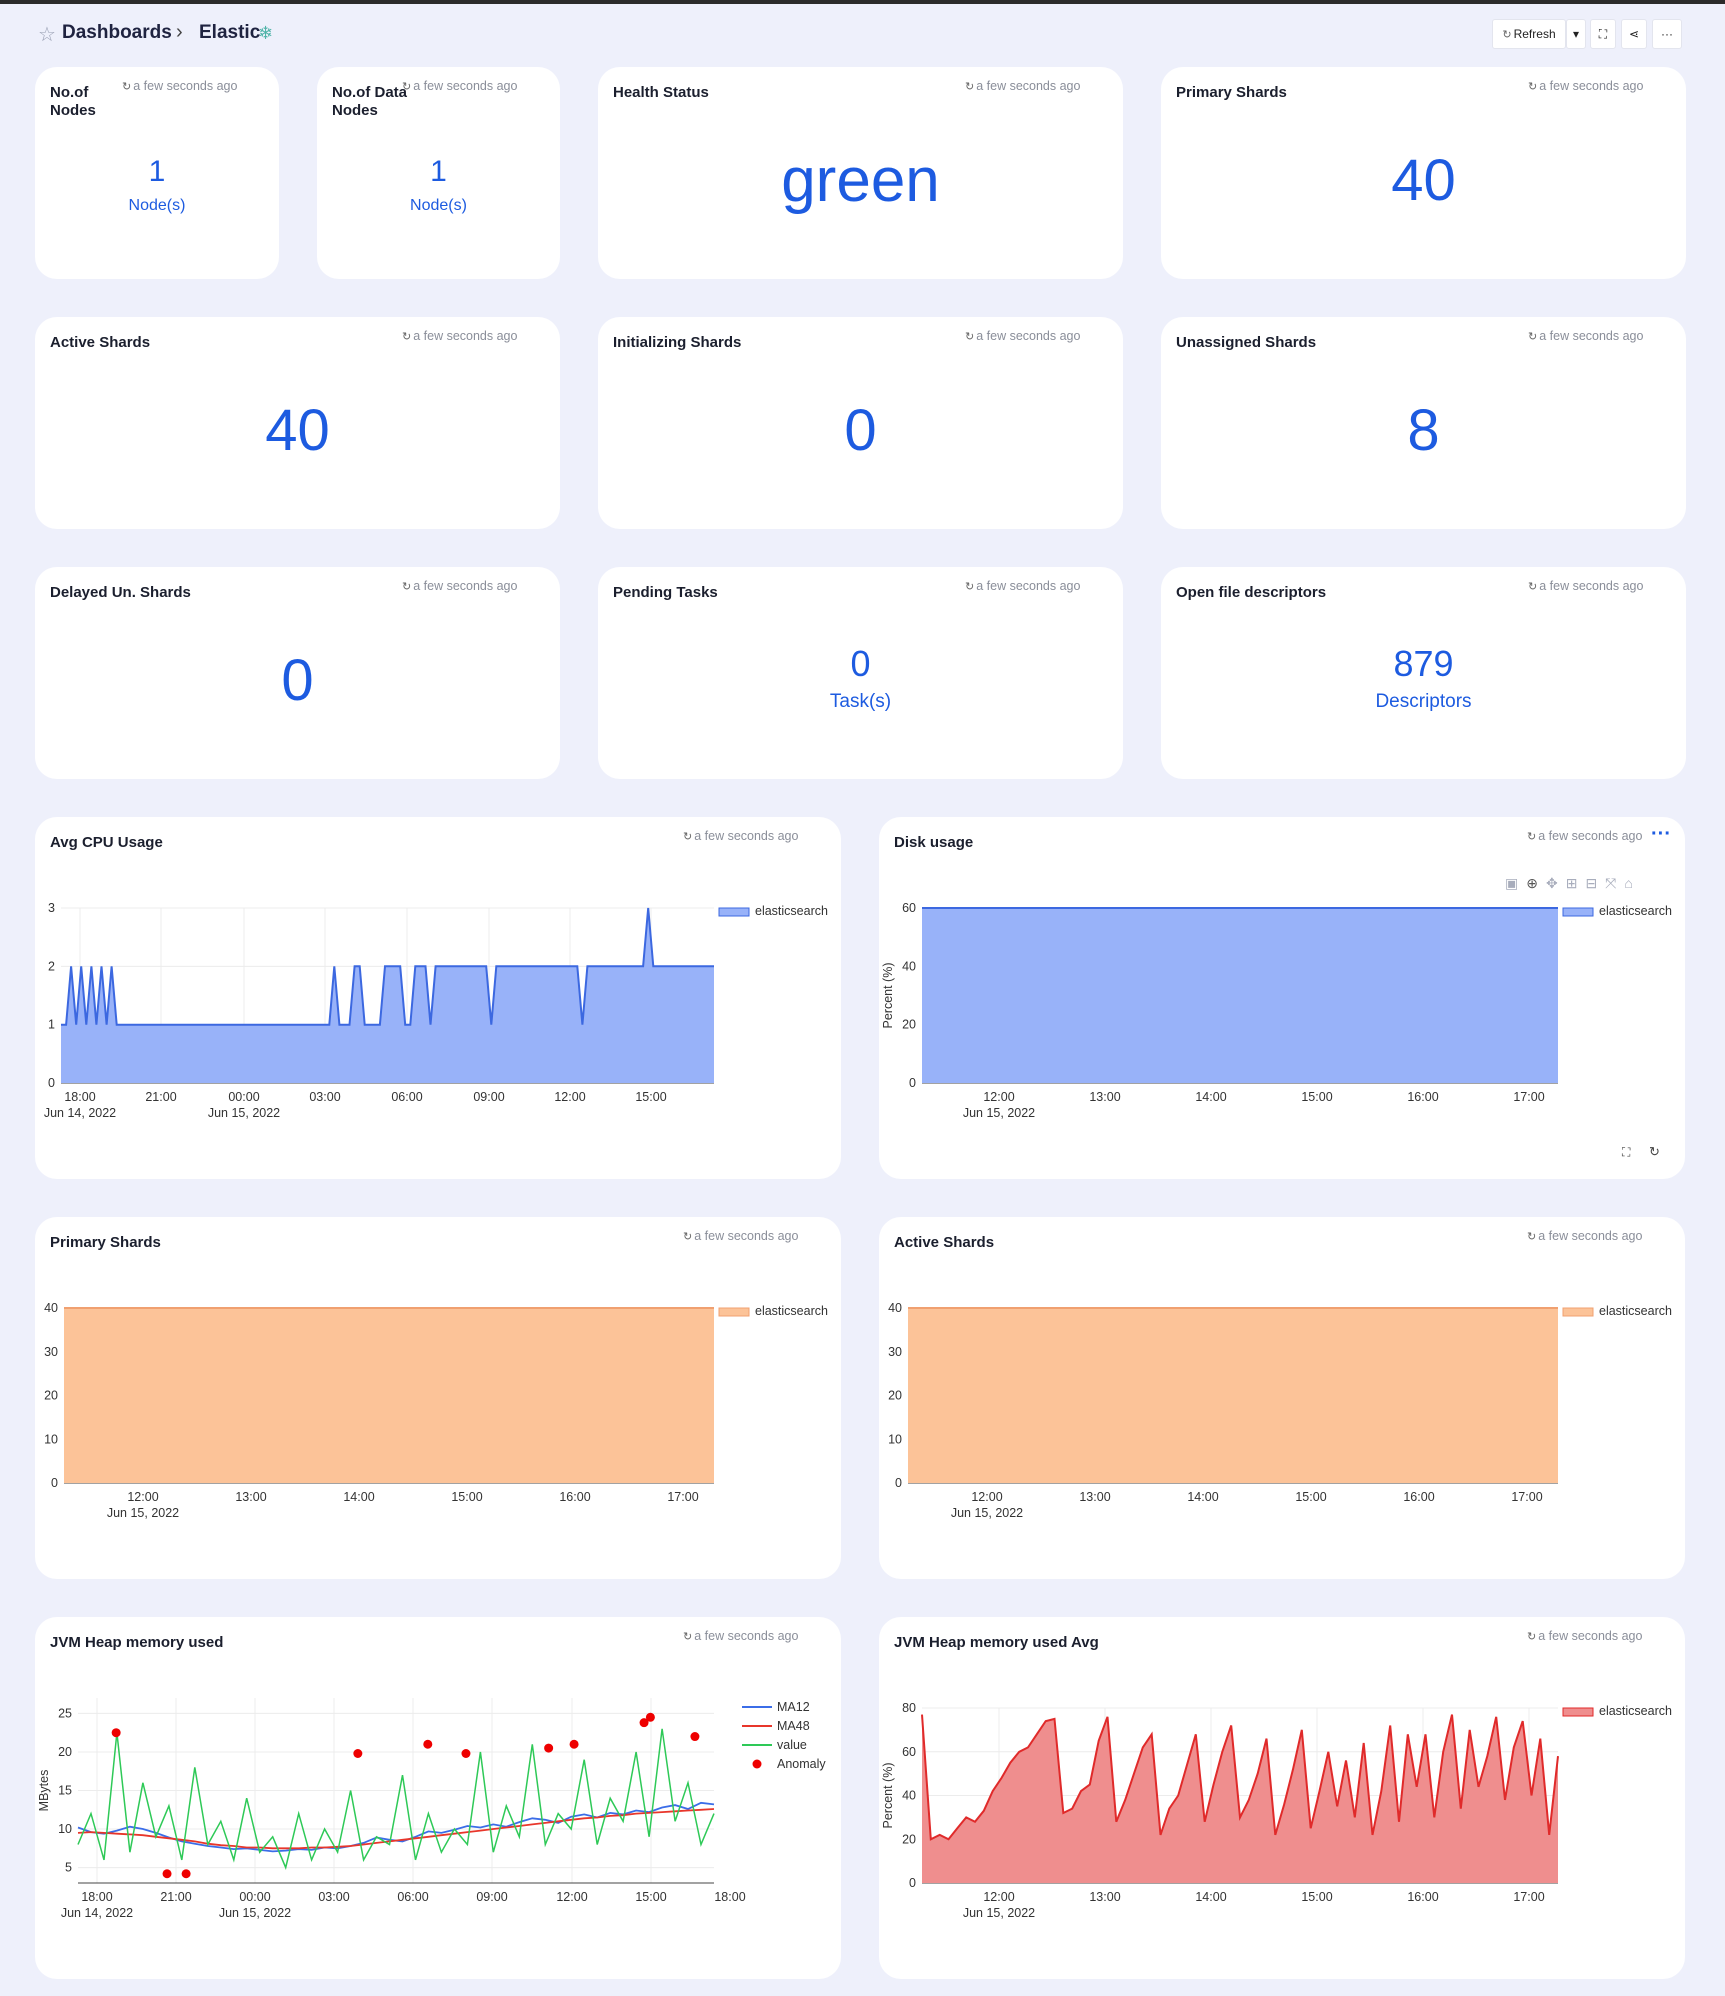 Image resolution: width=1725 pixels, height=1996 pixels. Describe the element at coordinates (1667, 34) in the screenshot. I see `more-button: ···` at that location.